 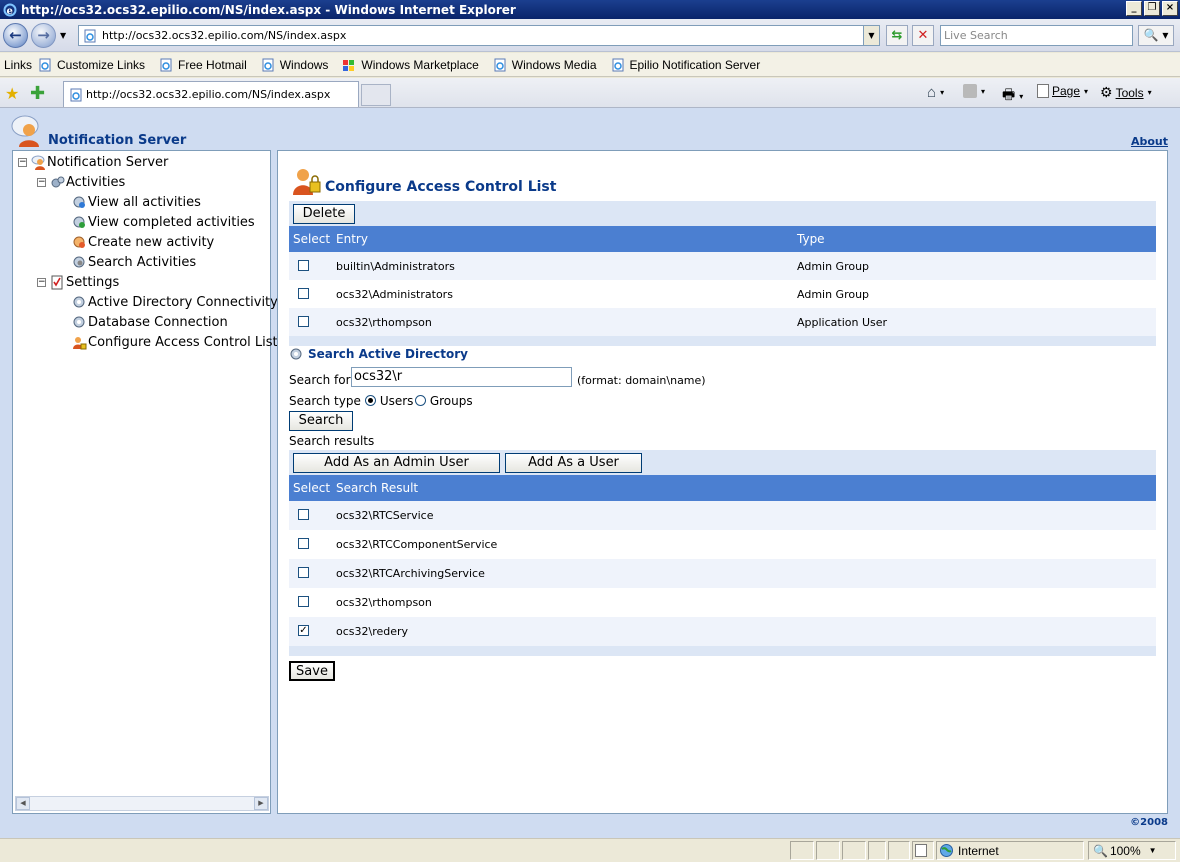 I want to click on tree-node-notification-server: − Notification Server, so click(x=93, y=162).